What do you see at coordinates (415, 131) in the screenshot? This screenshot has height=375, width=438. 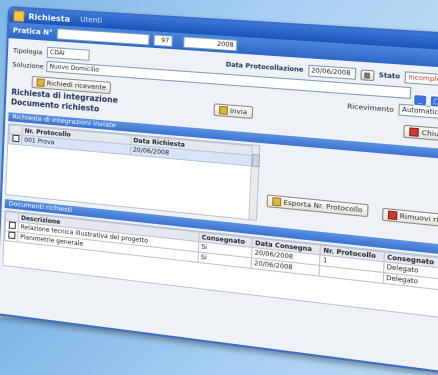 I see `close-icon` at bounding box center [415, 131].